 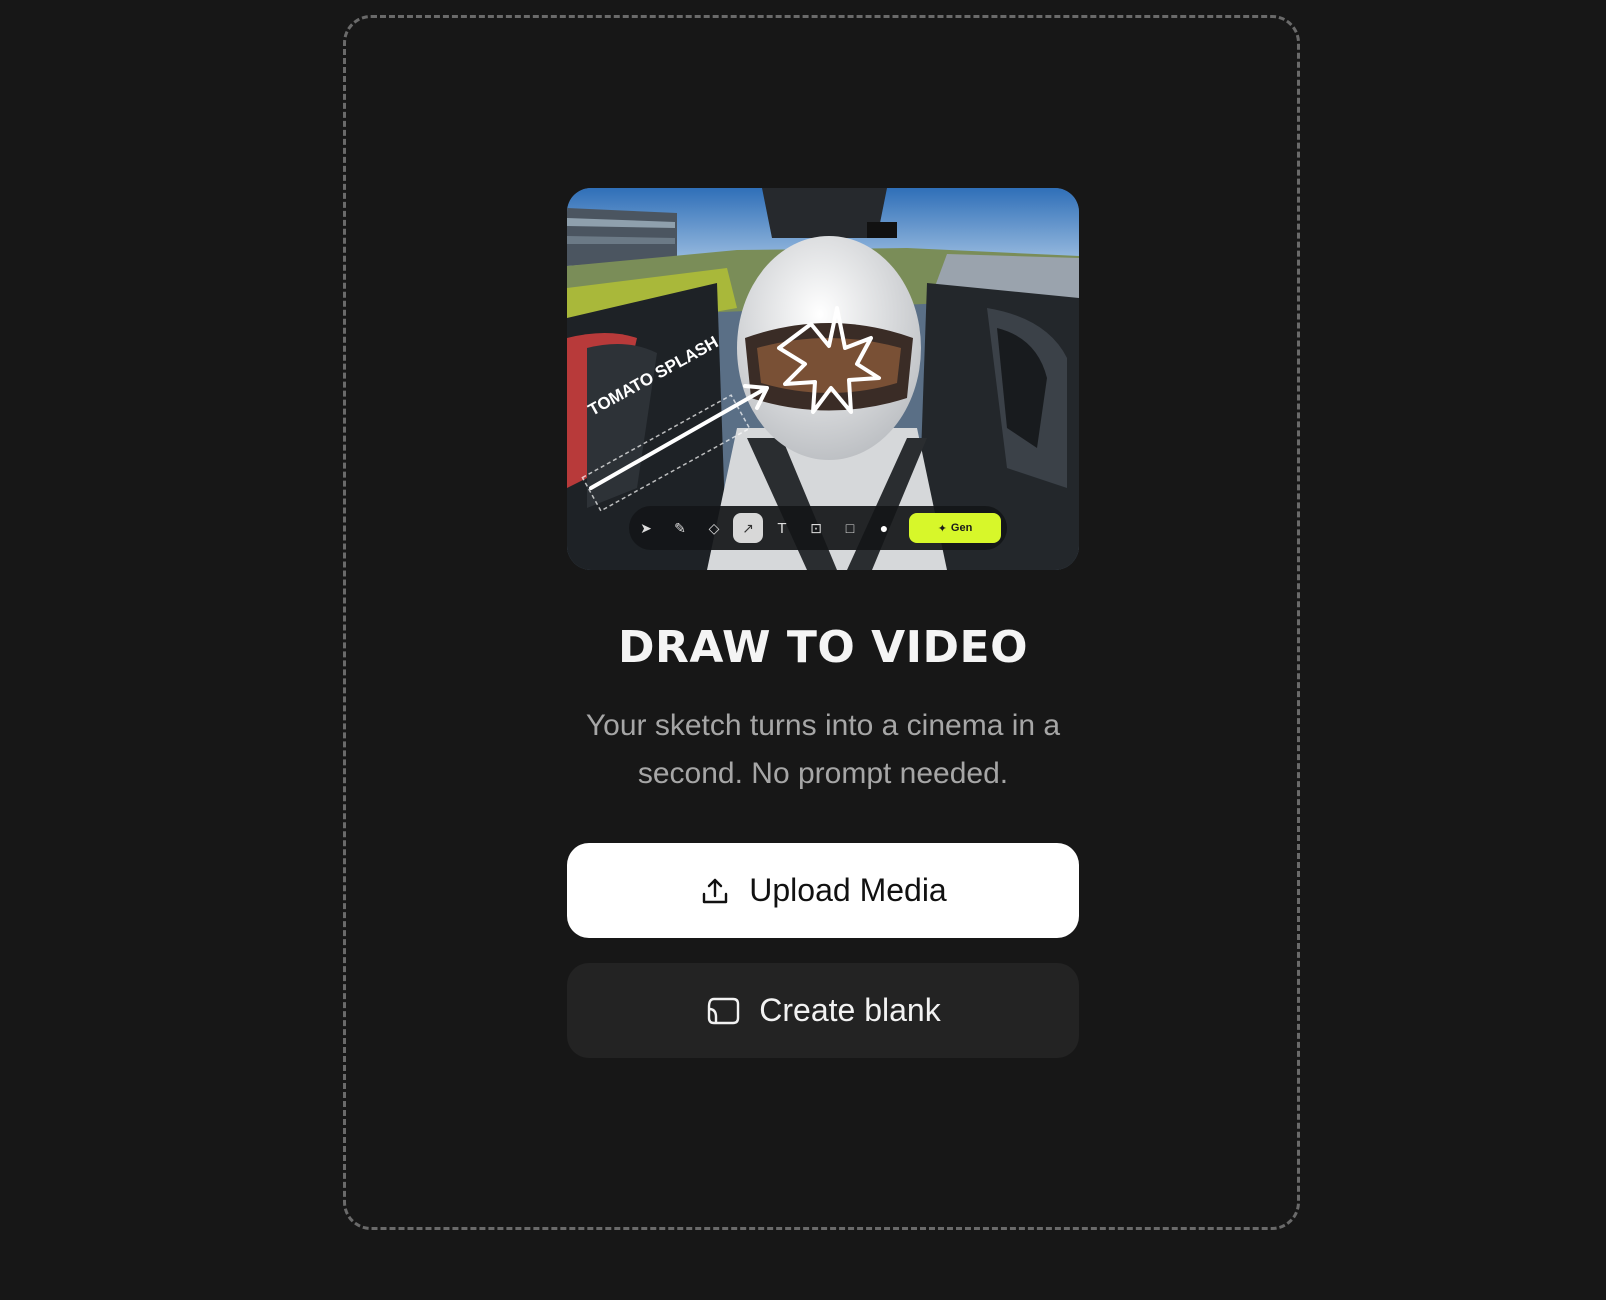 I want to click on text-icon: T, so click(x=782, y=528).